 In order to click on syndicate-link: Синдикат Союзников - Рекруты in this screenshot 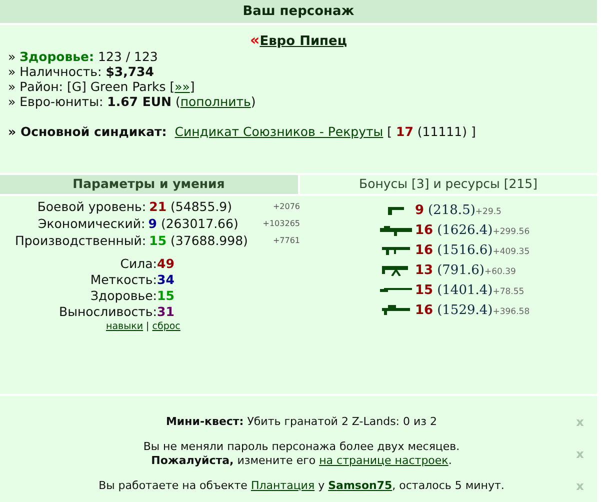, I will do `click(279, 131)`.